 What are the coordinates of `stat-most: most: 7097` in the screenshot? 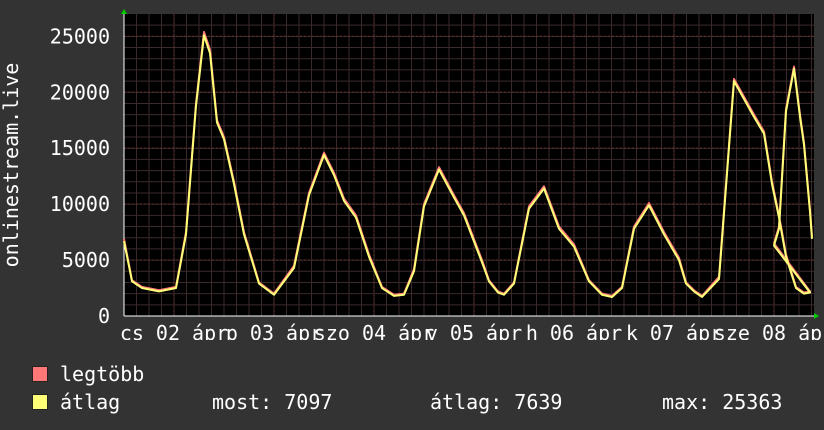 It's located at (272, 402).